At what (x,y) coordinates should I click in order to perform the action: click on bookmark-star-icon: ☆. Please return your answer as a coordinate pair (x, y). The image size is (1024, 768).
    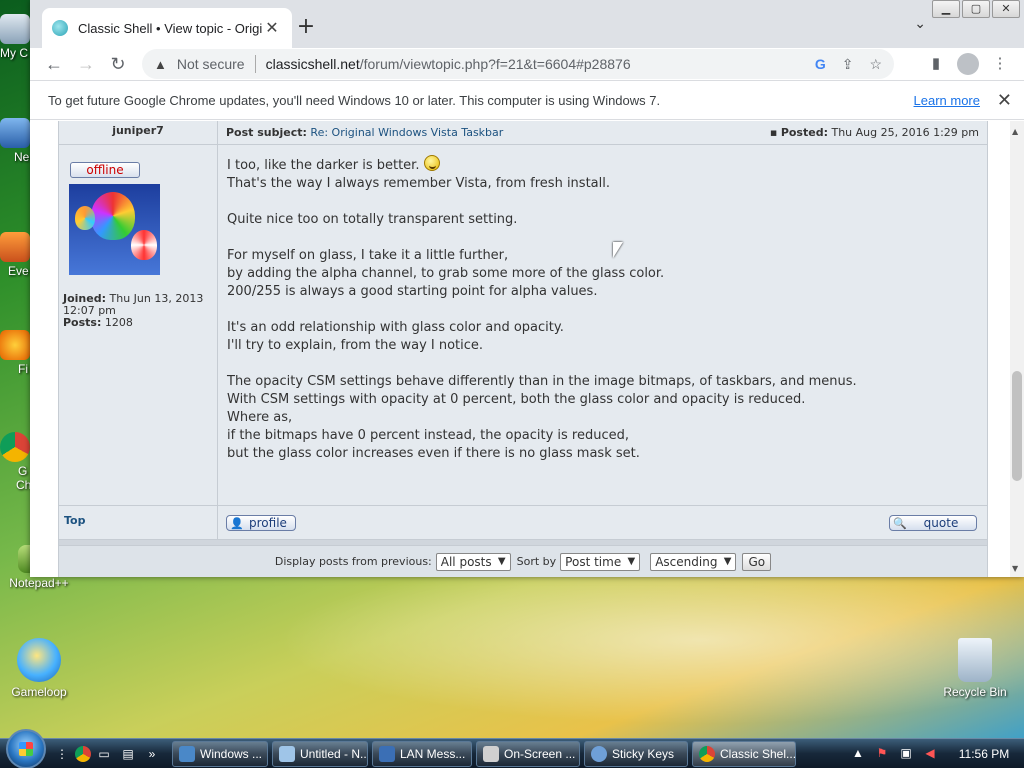
    Looking at the image, I should click on (875, 64).